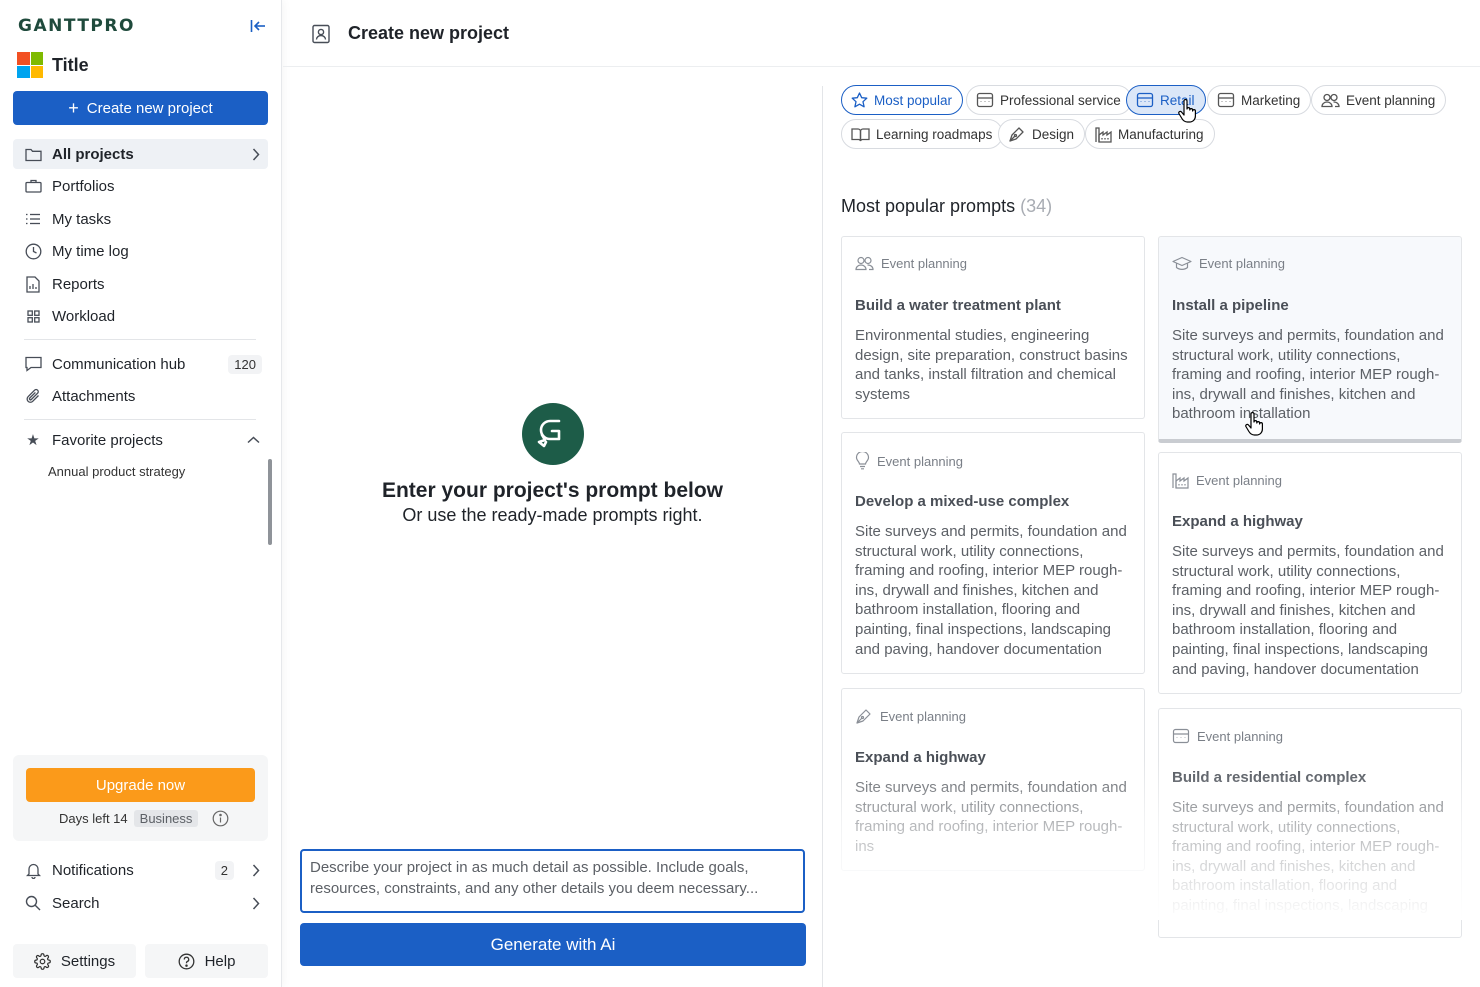  Describe the element at coordinates (119, 364) in the screenshot. I see `sidebar-item-label: Communication hub` at that location.